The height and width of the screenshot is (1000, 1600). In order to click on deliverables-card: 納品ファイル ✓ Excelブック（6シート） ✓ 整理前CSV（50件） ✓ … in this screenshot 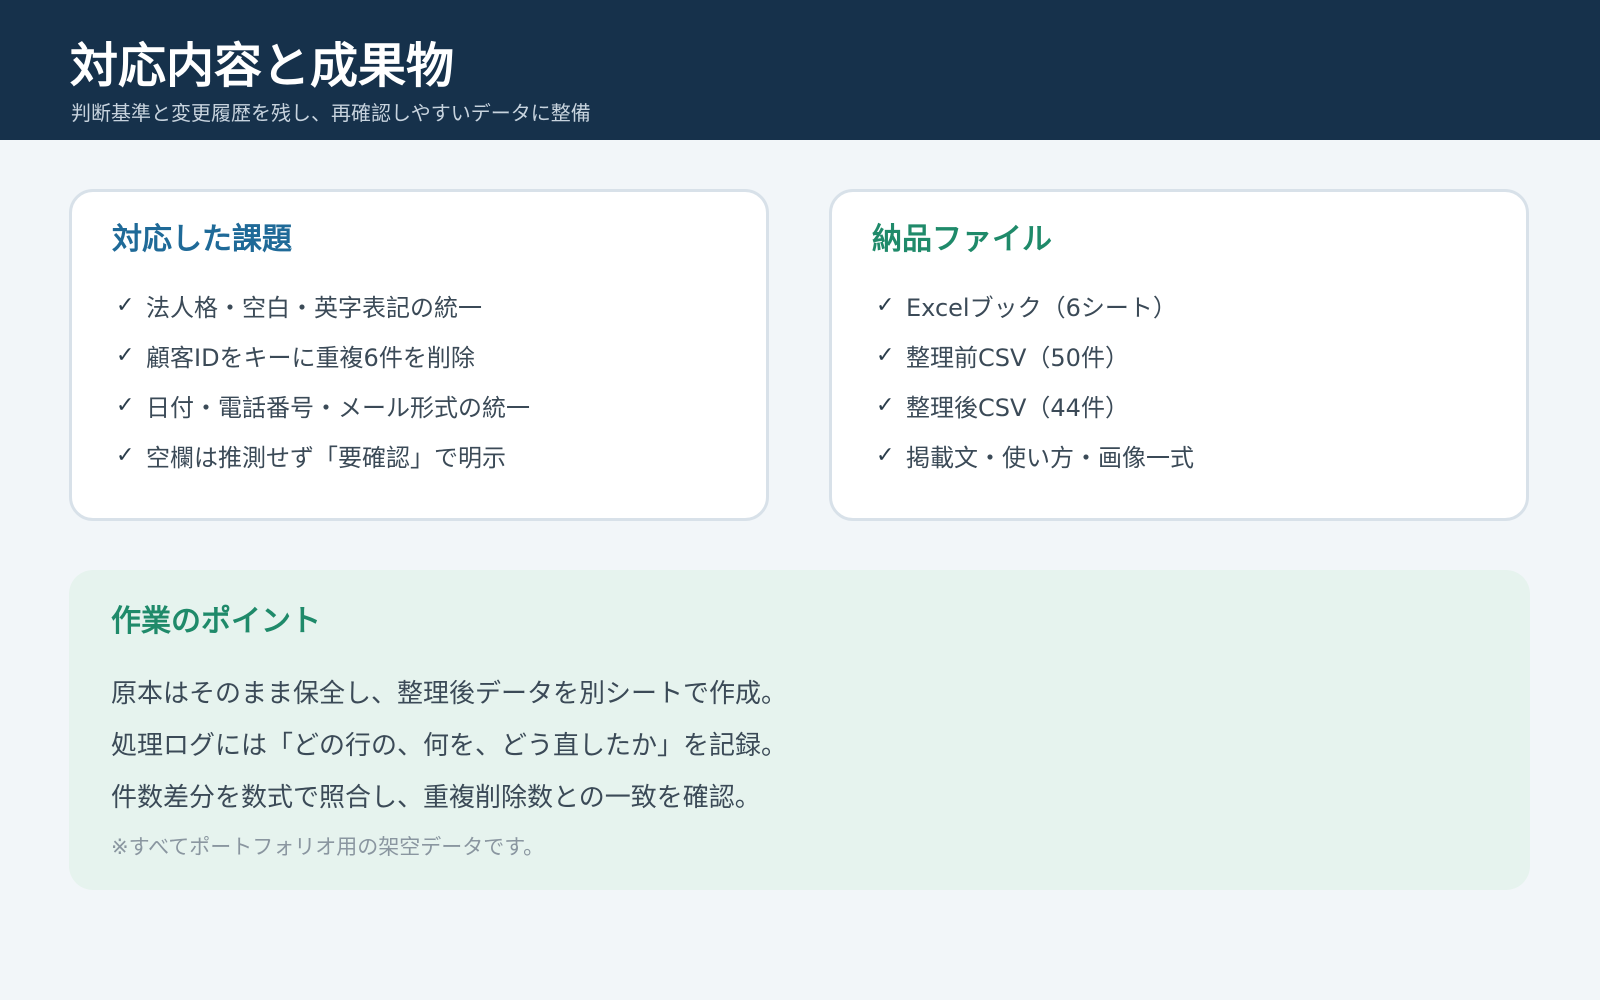, I will do `click(1179, 355)`.